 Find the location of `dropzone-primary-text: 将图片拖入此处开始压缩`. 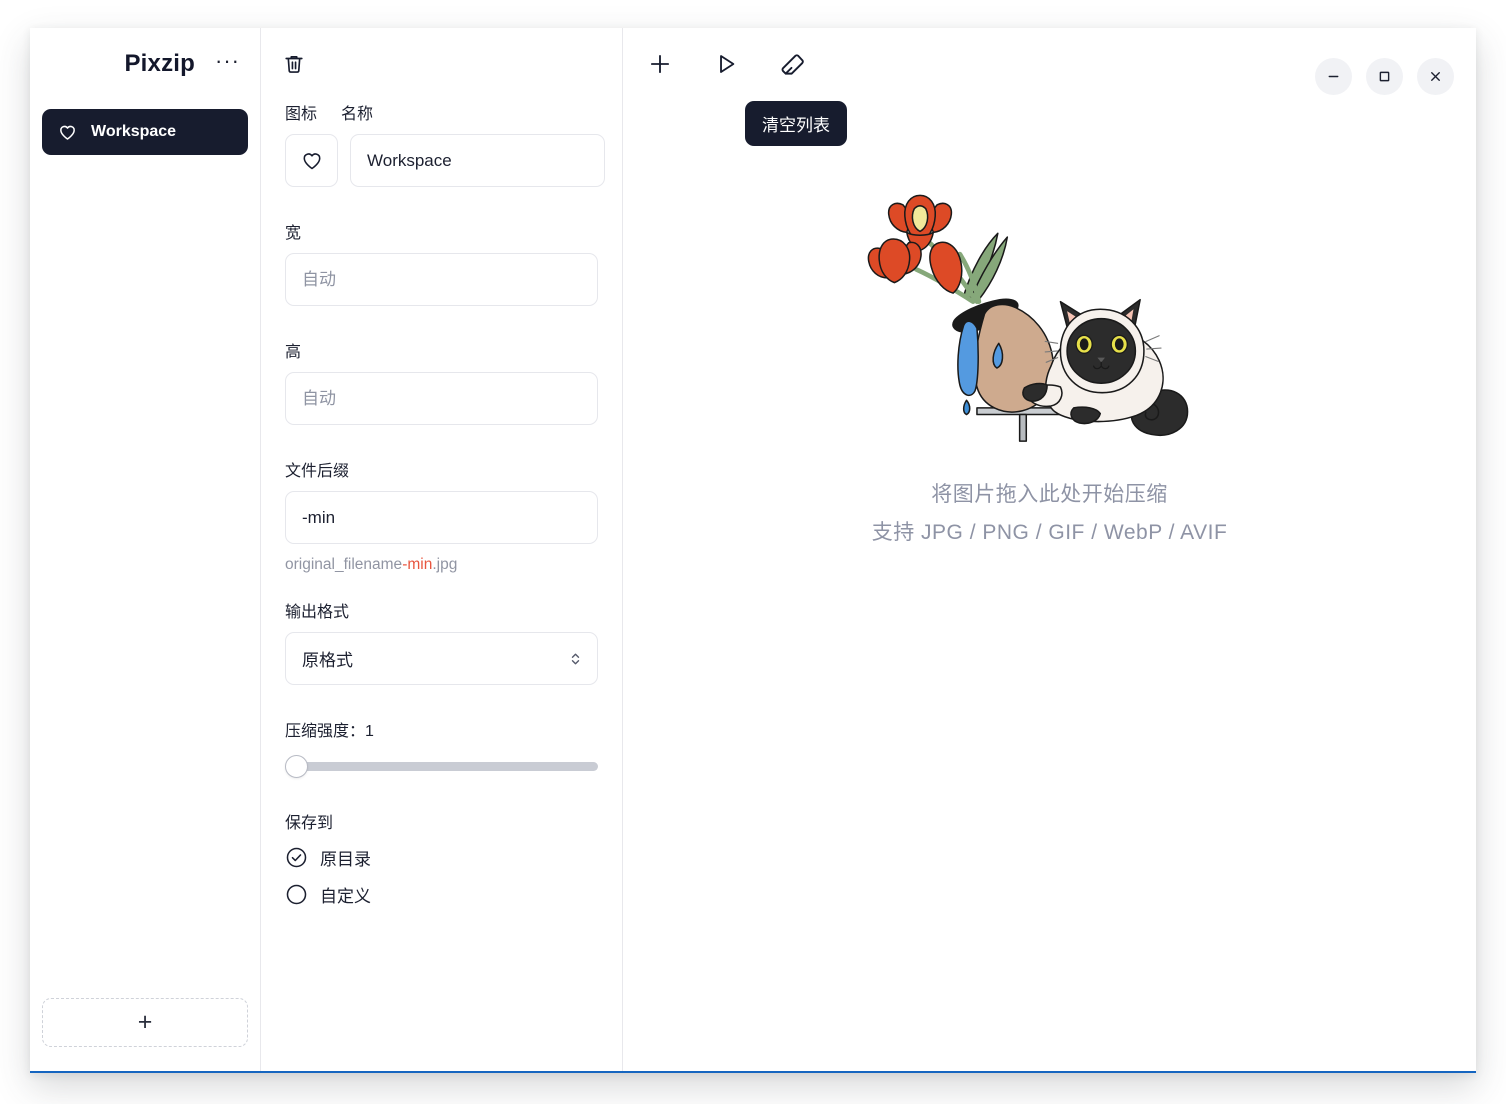

dropzone-primary-text: 将图片拖入此处开始压缩 is located at coordinates (1049, 494).